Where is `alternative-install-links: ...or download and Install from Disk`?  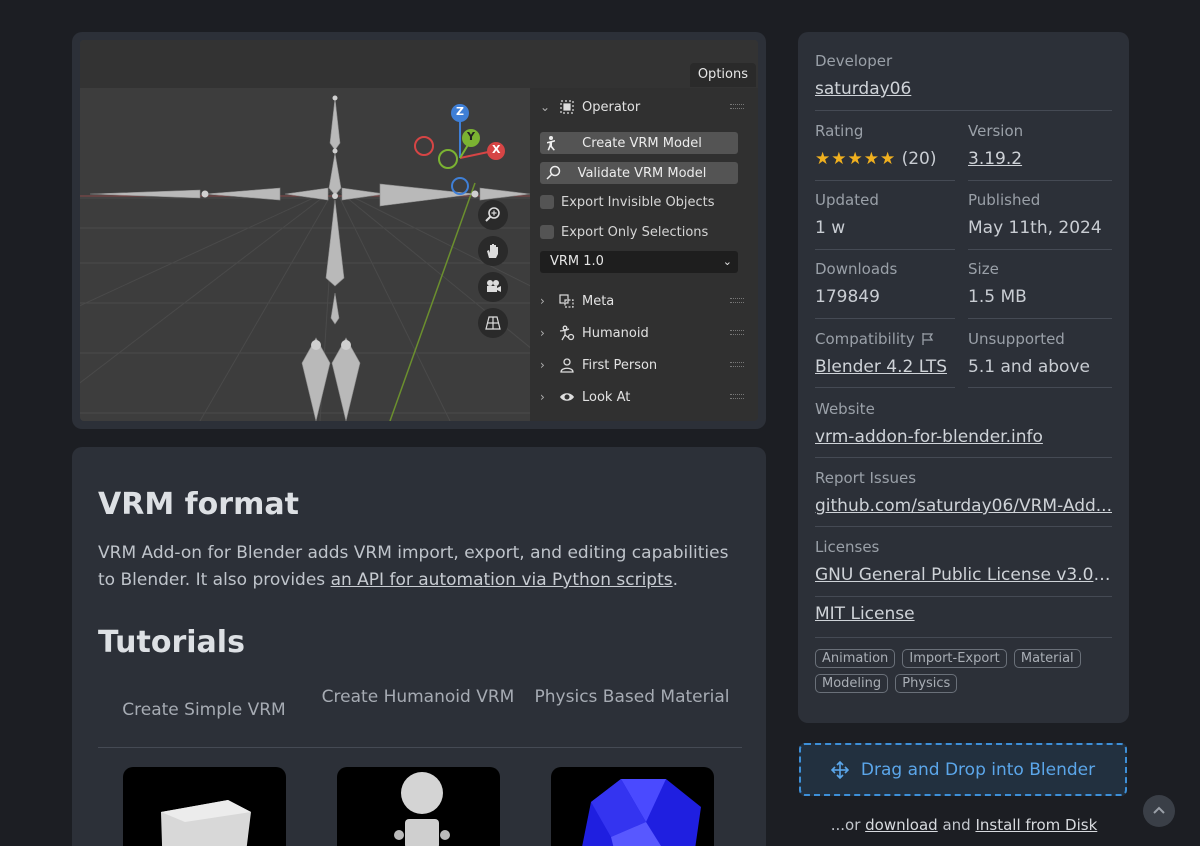 alternative-install-links: ...or download and Install from Disk is located at coordinates (964, 825).